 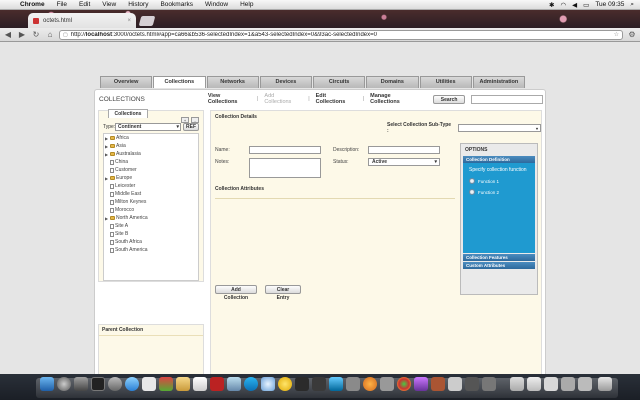 I want to click on radio-icon, so click(x=472, y=181).